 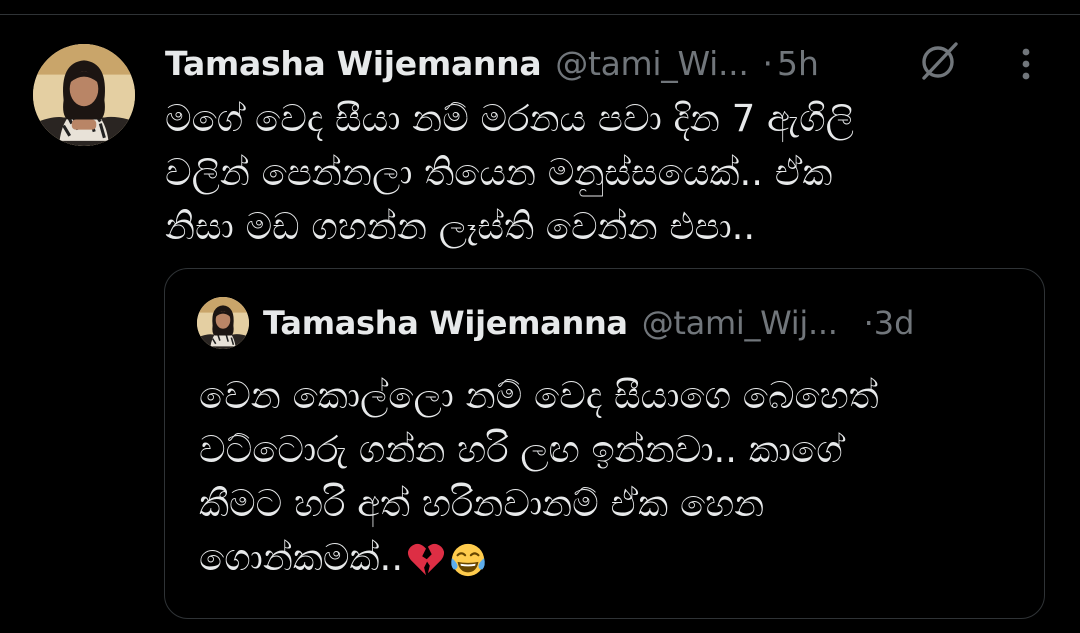 I want to click on author-avatar, so click(x=84, y=95).